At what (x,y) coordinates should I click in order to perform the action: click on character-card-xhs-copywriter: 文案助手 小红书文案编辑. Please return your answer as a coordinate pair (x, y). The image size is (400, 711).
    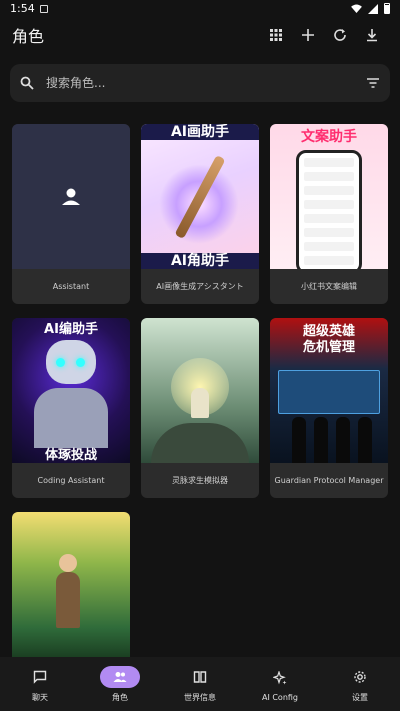
    Looking at the image, I should click on (329, 214).